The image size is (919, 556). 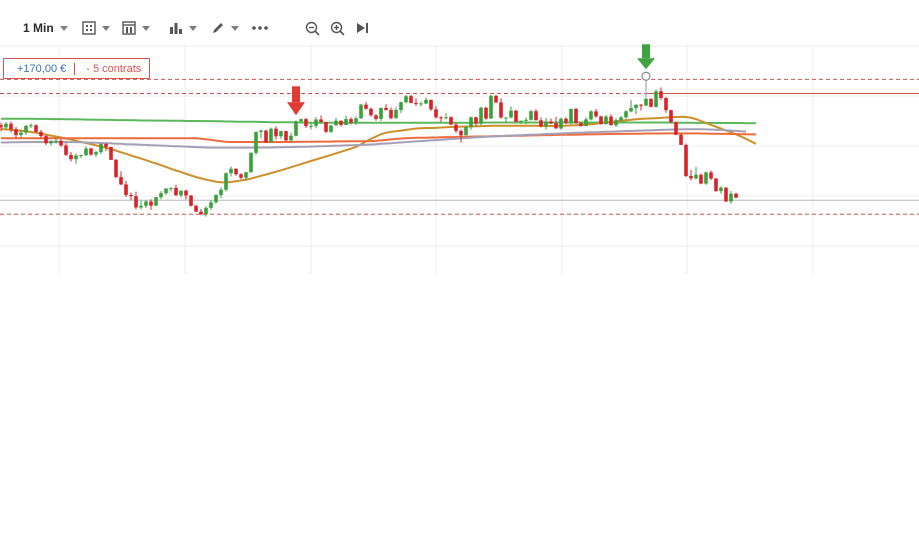 I want to click on position-pnl-amount: +170,00 €, so click(x=42, y=68).